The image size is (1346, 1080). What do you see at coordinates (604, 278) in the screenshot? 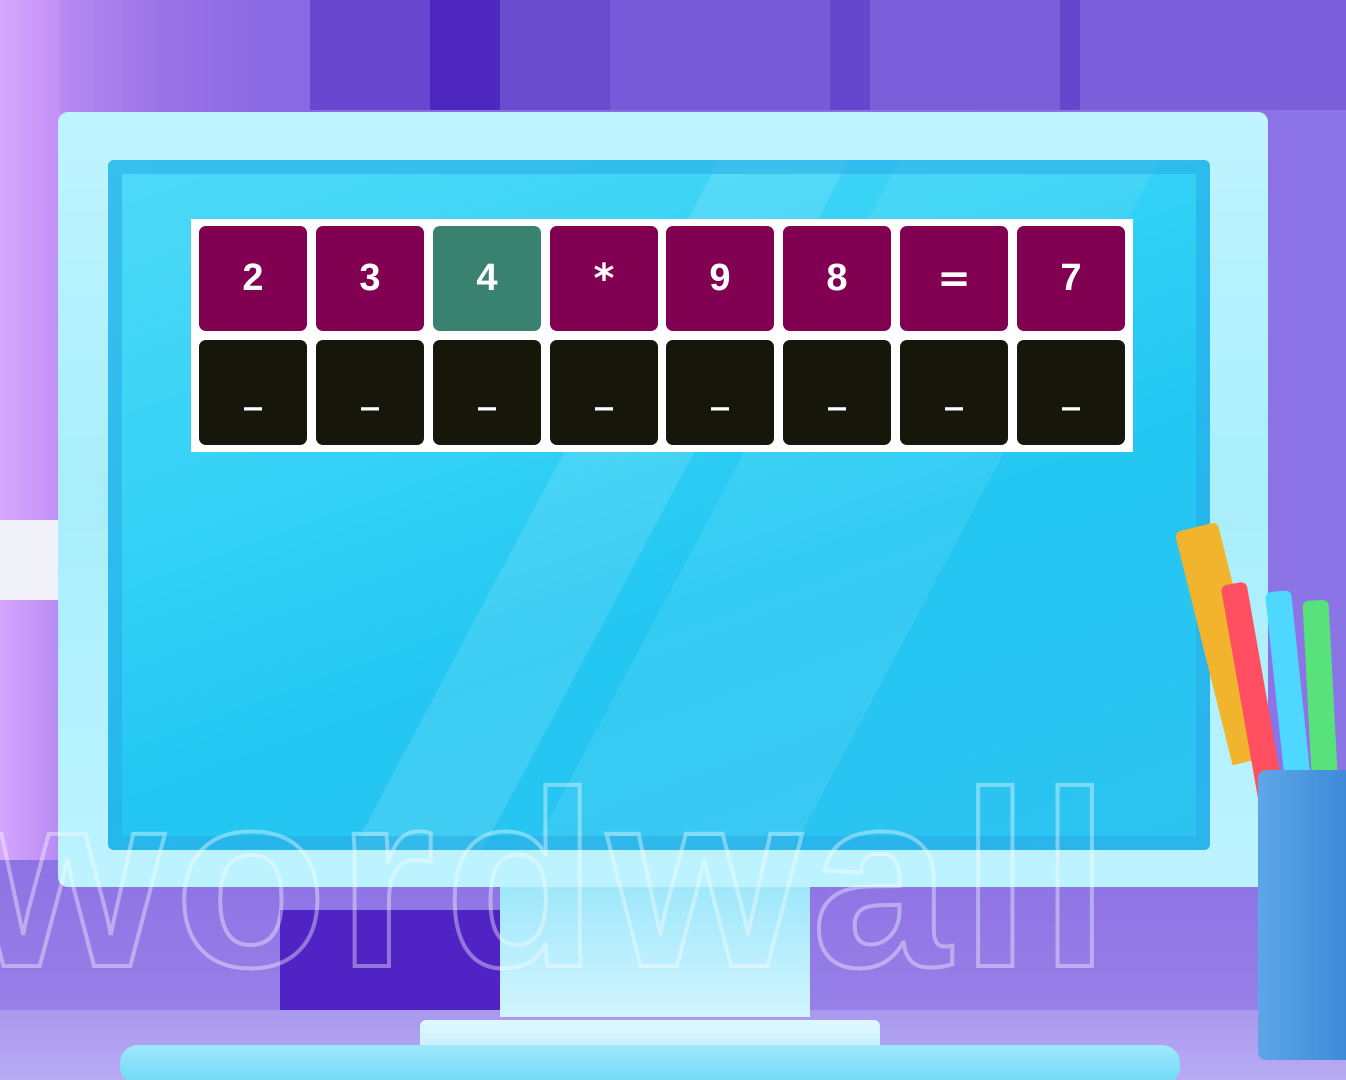
I see `answer-tile: *` at bounding box center [604, 278].